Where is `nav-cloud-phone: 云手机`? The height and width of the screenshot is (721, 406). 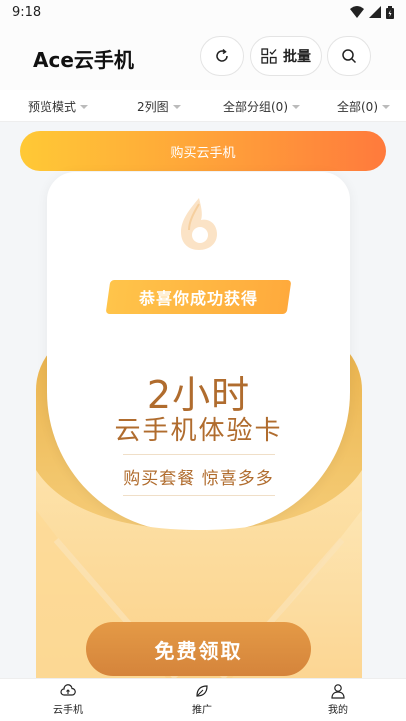 nav-cloud-phone: 云手机 is located at coordinates (68, 699).